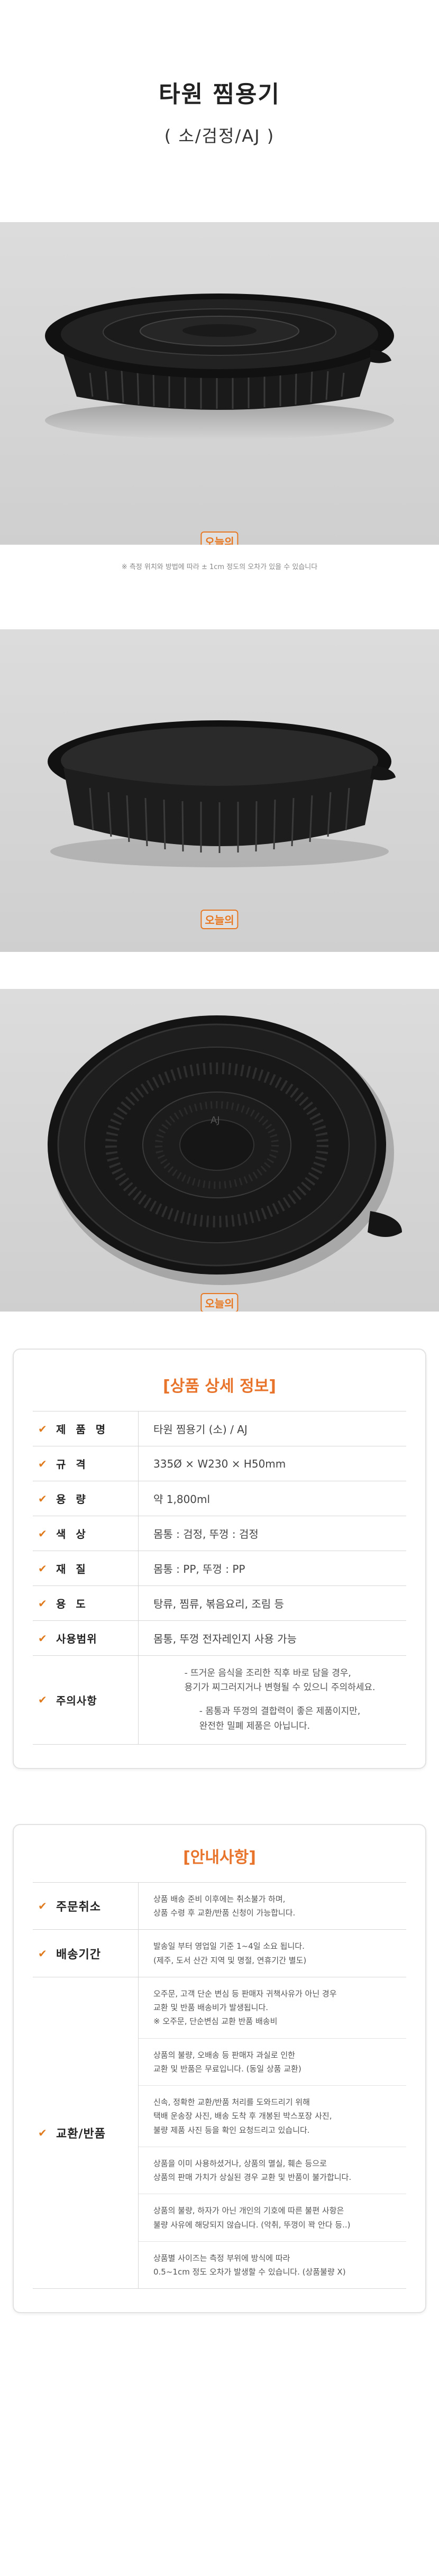 The height and width of the screenshot is (2576, 439). What do you see at coordinates (81, 2134) in the screenshot?
I see `notice-label: 교환/반품` at bounding box center [81, 2134].